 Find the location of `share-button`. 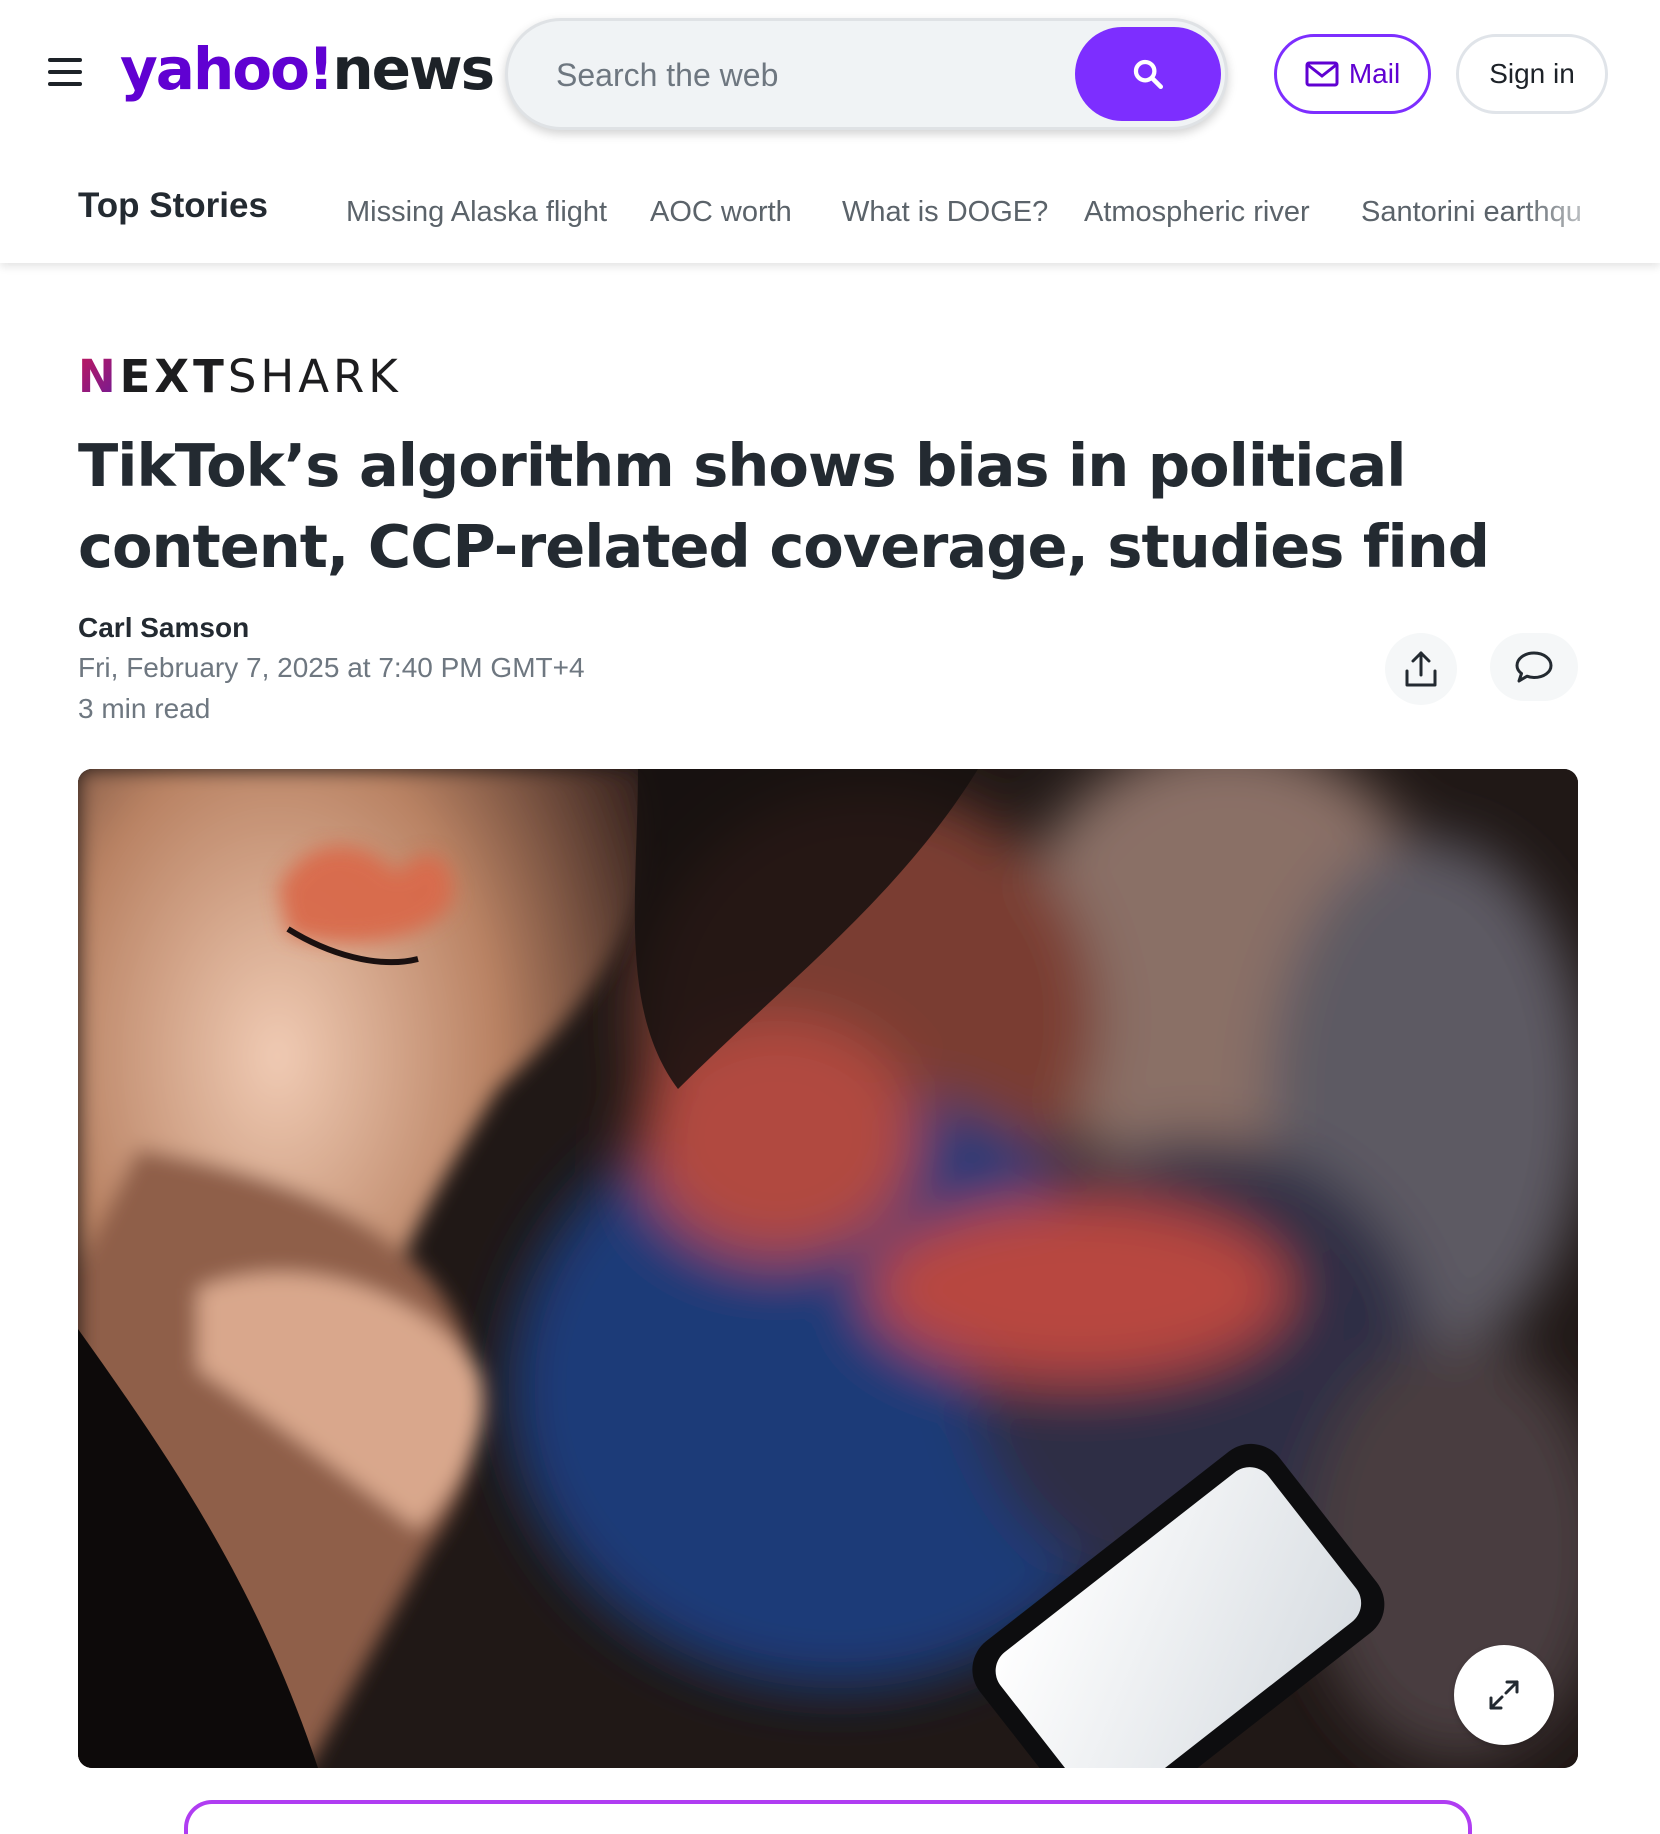

share-button is located at coordinates (1421, 669).